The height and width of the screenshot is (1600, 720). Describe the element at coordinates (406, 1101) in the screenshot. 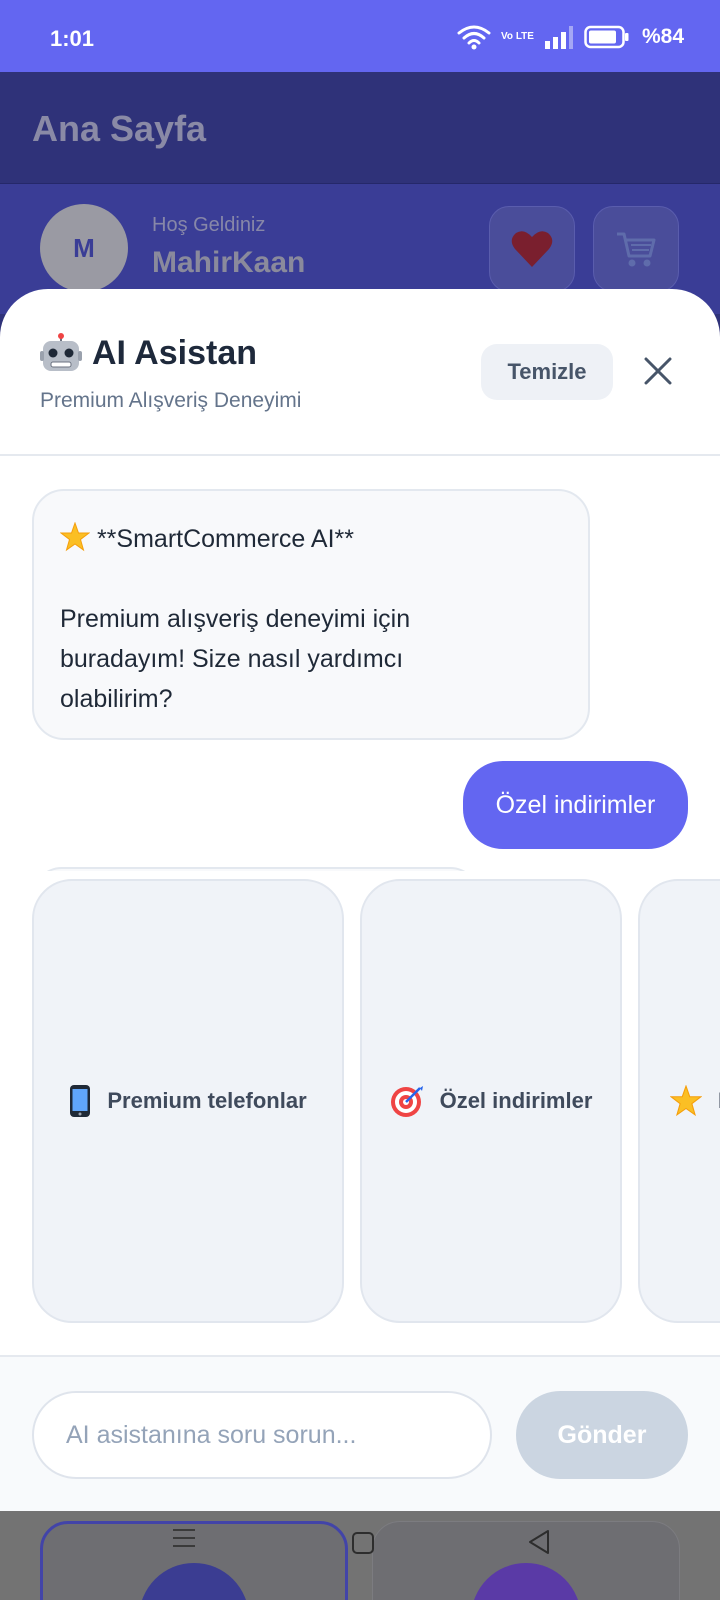

I see `target-icon` at that location.